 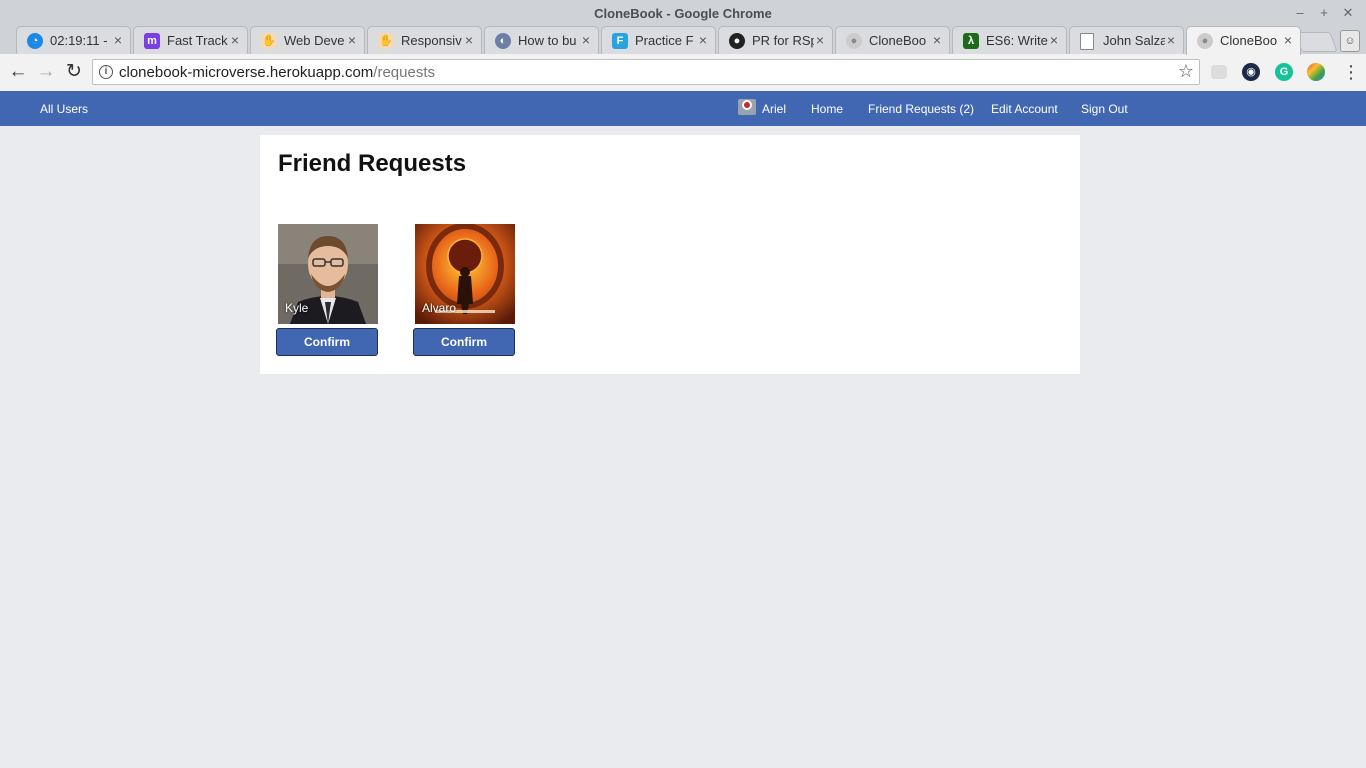 I want to click on avatar: Alvaro, so click(x=465, y=274).